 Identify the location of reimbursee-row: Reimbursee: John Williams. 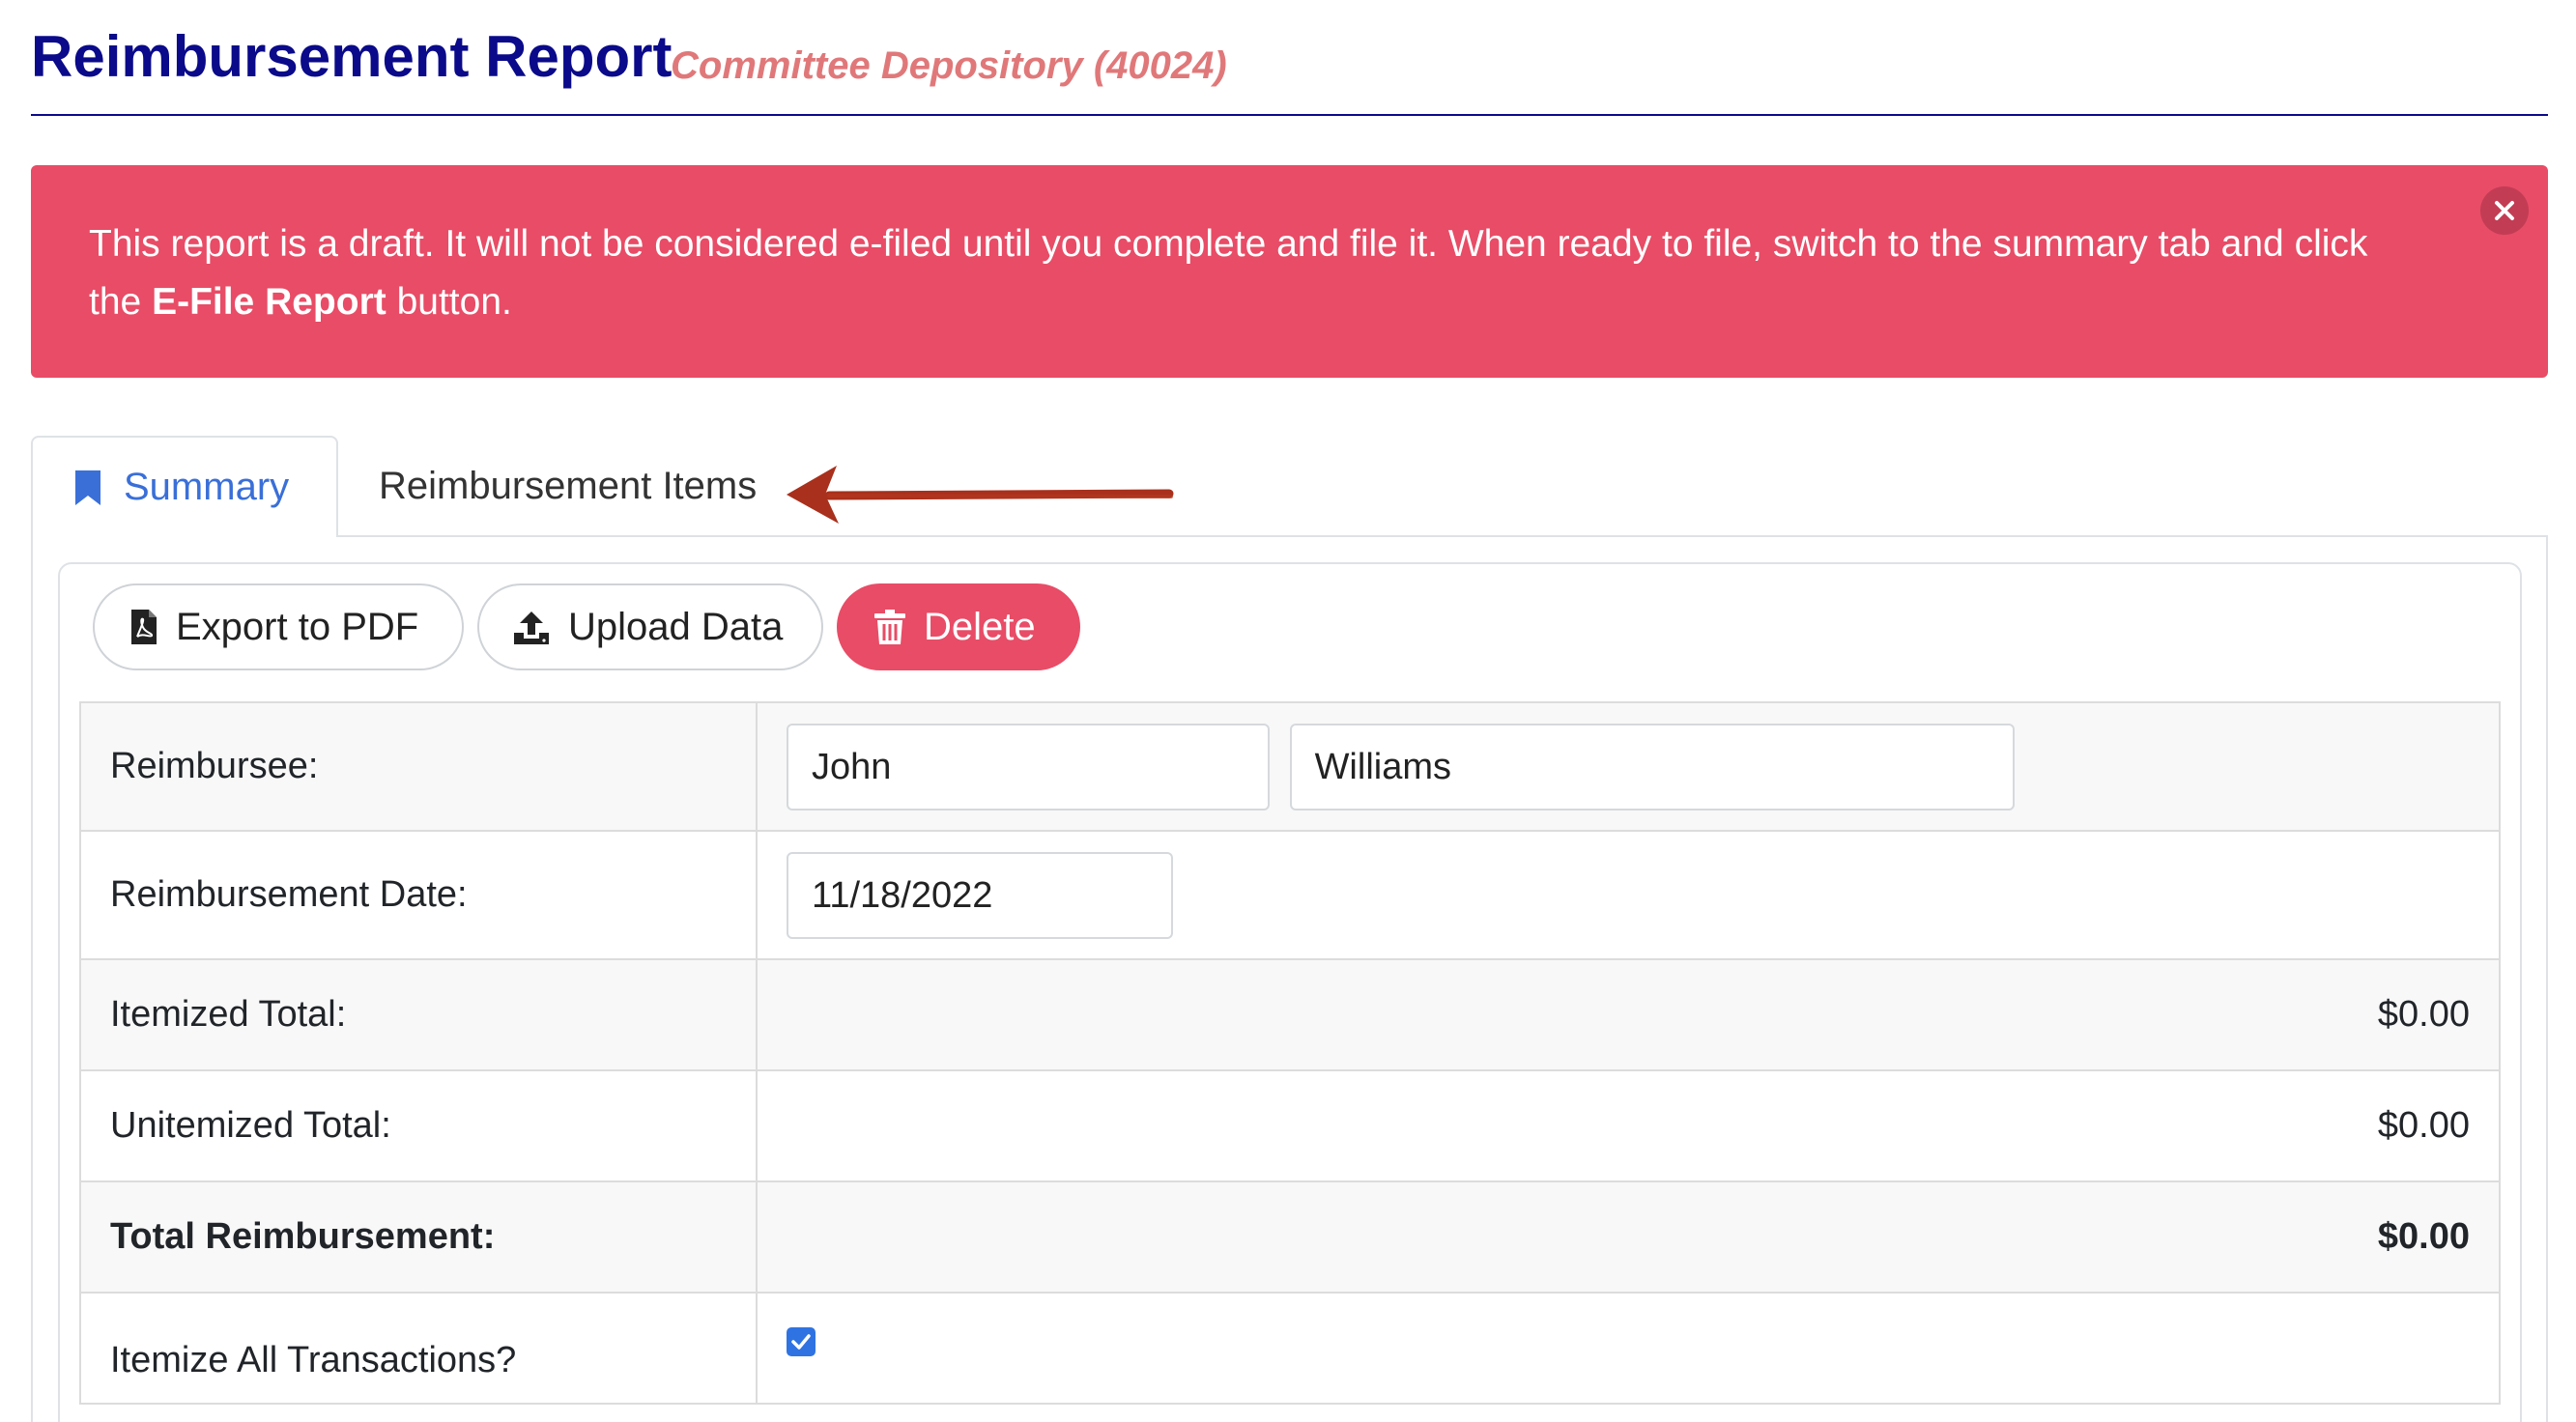
(1290, 766).